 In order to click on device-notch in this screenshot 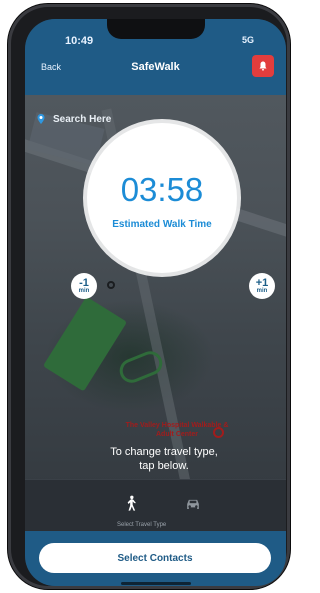, I will do `click(156, 29)`.